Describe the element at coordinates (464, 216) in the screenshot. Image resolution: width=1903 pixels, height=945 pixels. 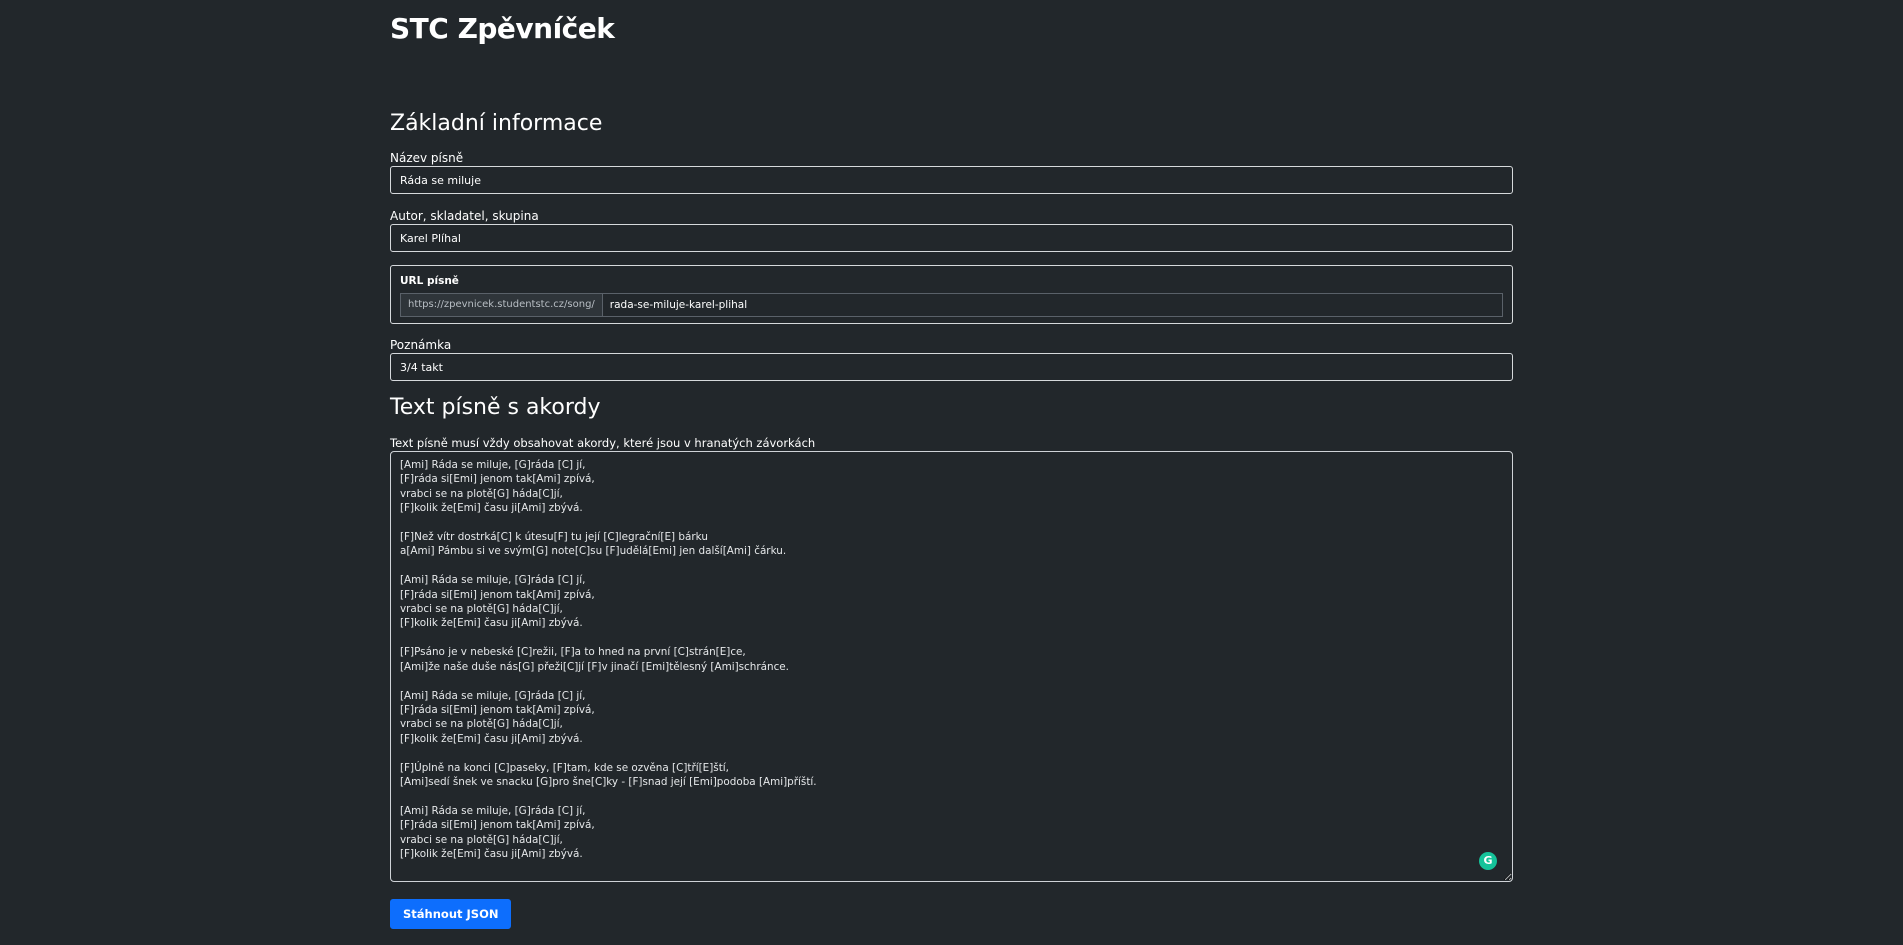
I see `author-label: Autor, skladatel, skupina` at that location.